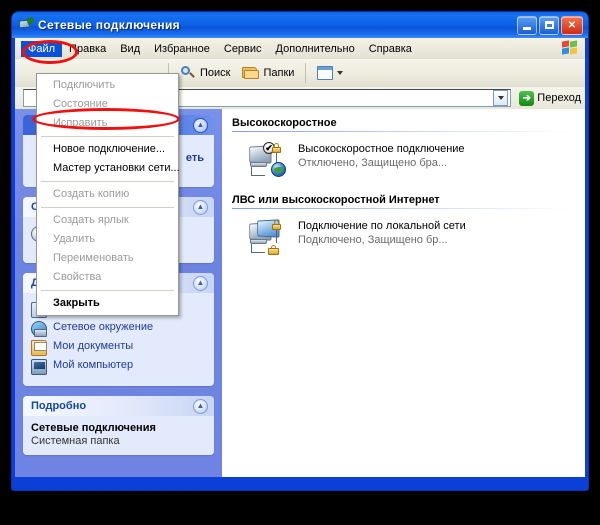 The width and height of the screenshot is (600, 525). What do you see at coordinates (336, 200) in the screenshot?
I see `group-heading-lan: ЛВС или высокоскоростной Интернет` at bounding box center [336, 200].